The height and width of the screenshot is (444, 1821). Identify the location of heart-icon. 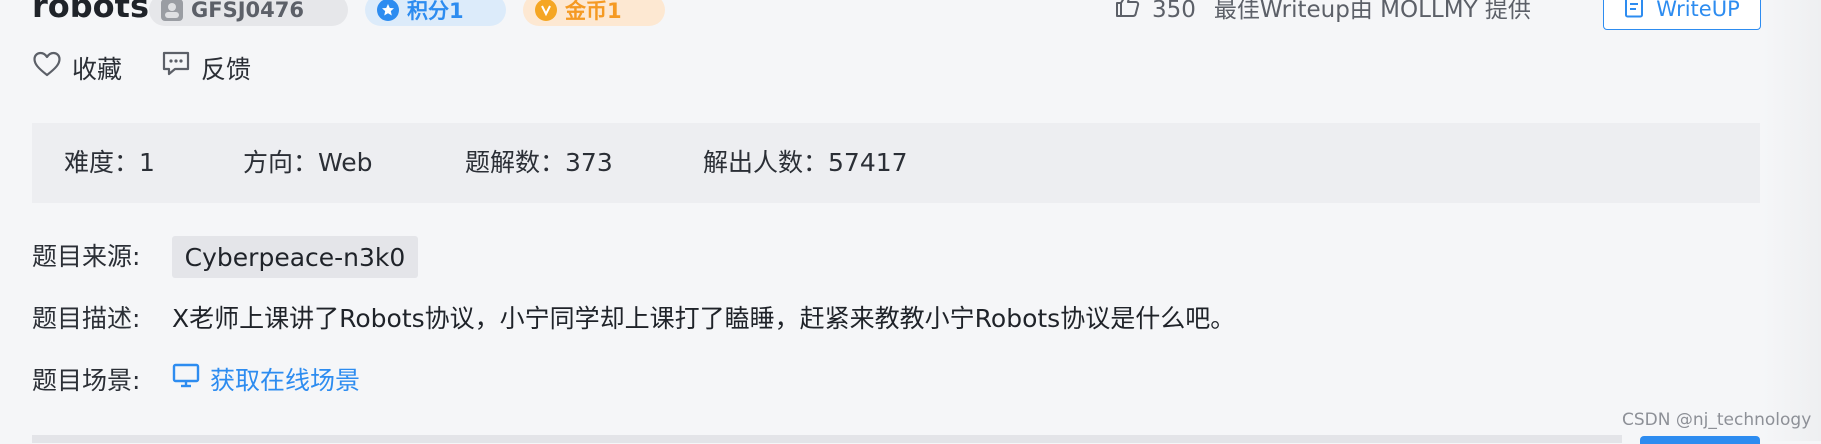
(47, 70).